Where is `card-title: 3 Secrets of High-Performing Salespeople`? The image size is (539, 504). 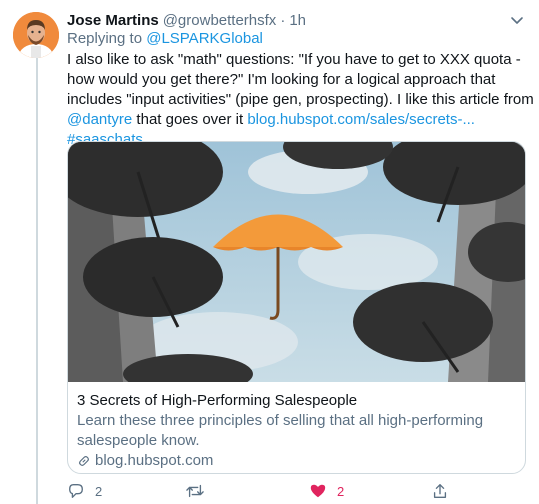
card-title: 3 Secrets of High-Performing Salespeople is located at coordinates (296, 401).